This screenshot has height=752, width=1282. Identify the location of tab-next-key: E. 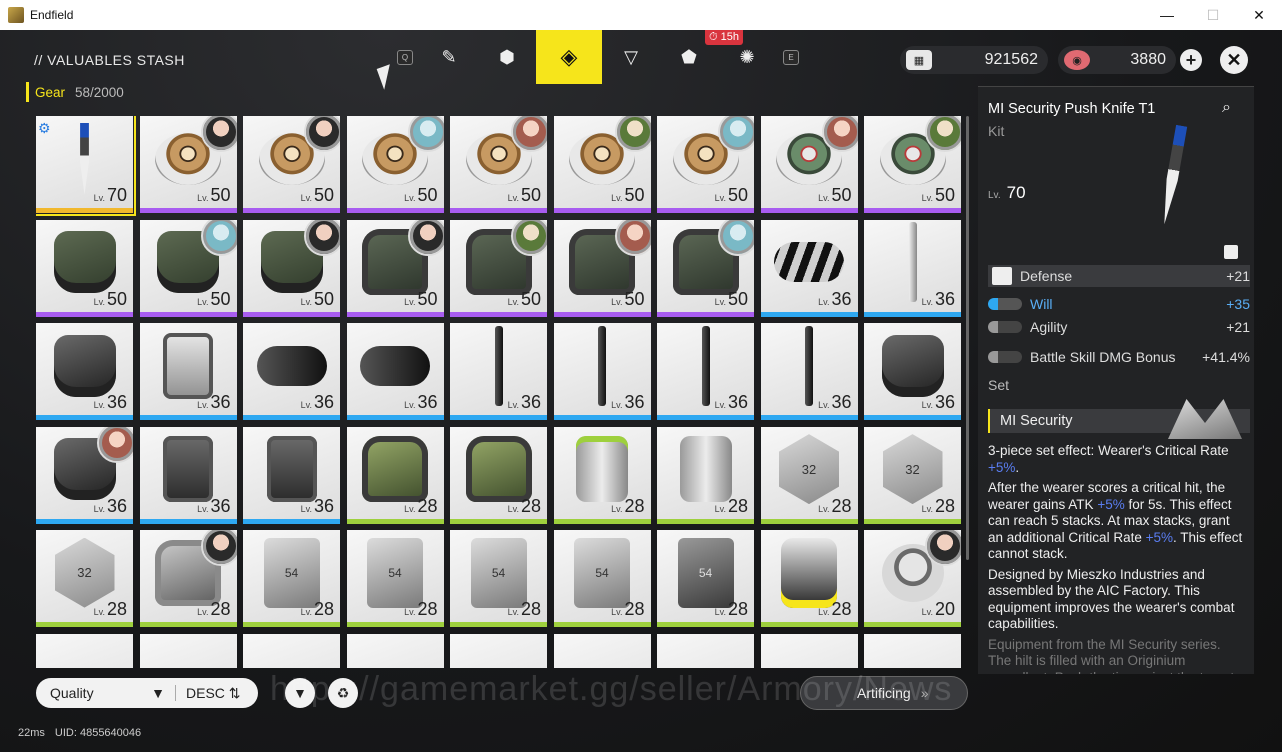
(791, 57).